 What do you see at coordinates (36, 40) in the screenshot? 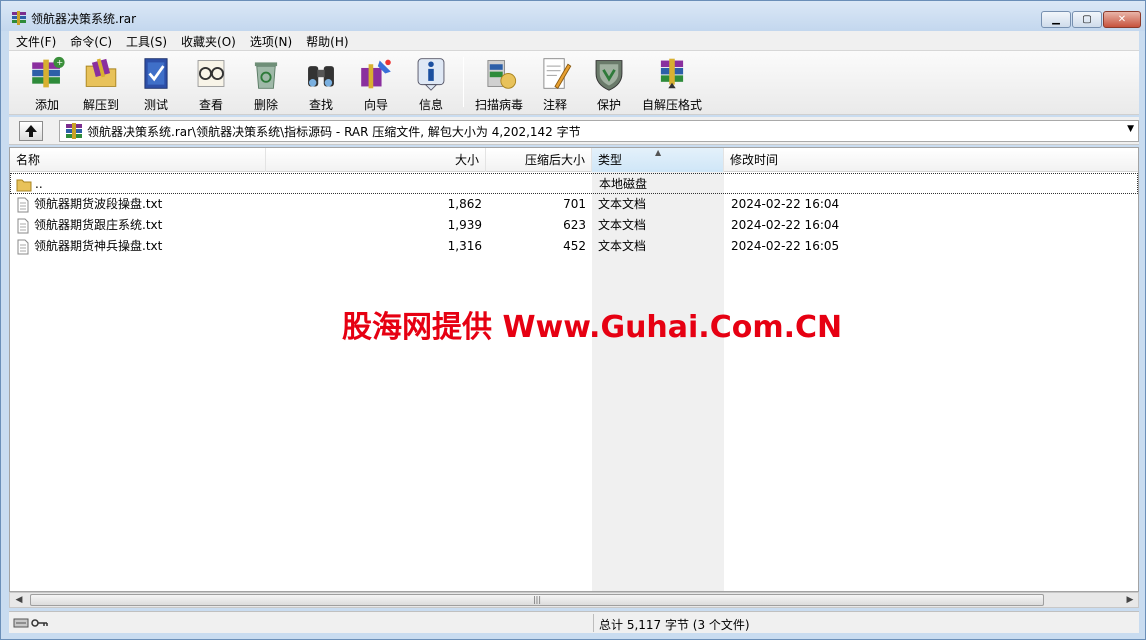
I see `menu-file: 文件(F)` at bounding box center [36, 40].